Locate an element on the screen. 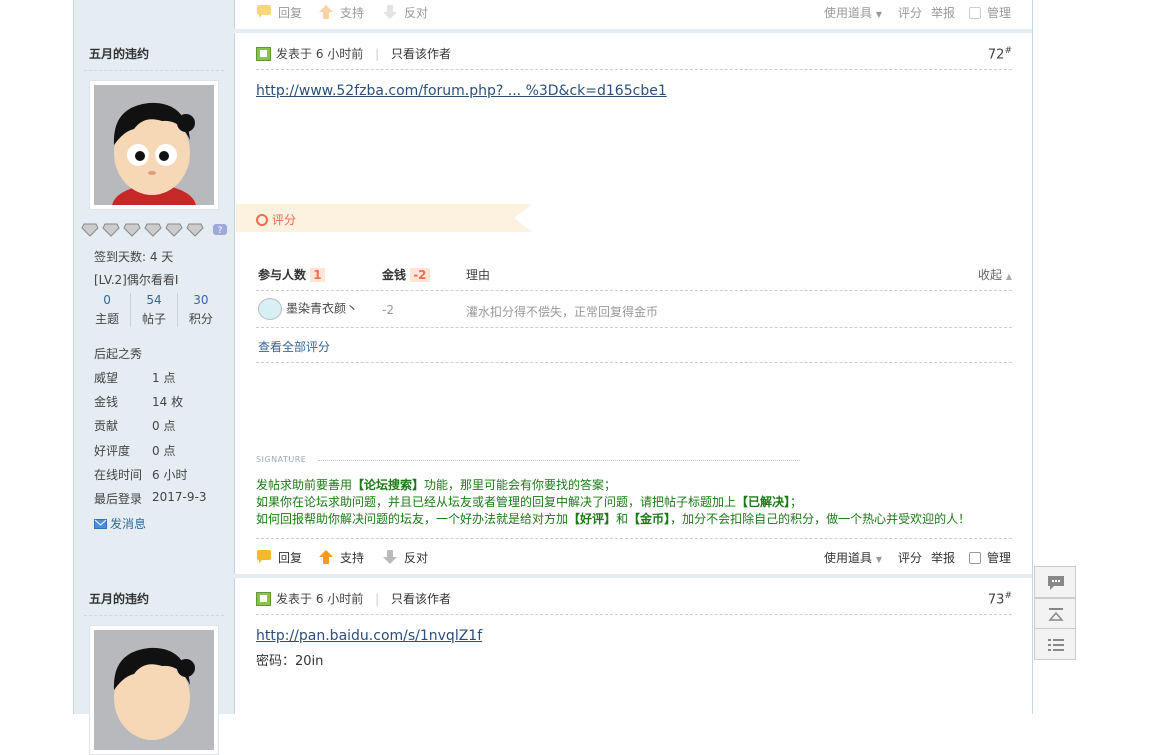 This screenshot has height=755, width=1152. field-value: 6 小时 is located at coordinates (170, 475).